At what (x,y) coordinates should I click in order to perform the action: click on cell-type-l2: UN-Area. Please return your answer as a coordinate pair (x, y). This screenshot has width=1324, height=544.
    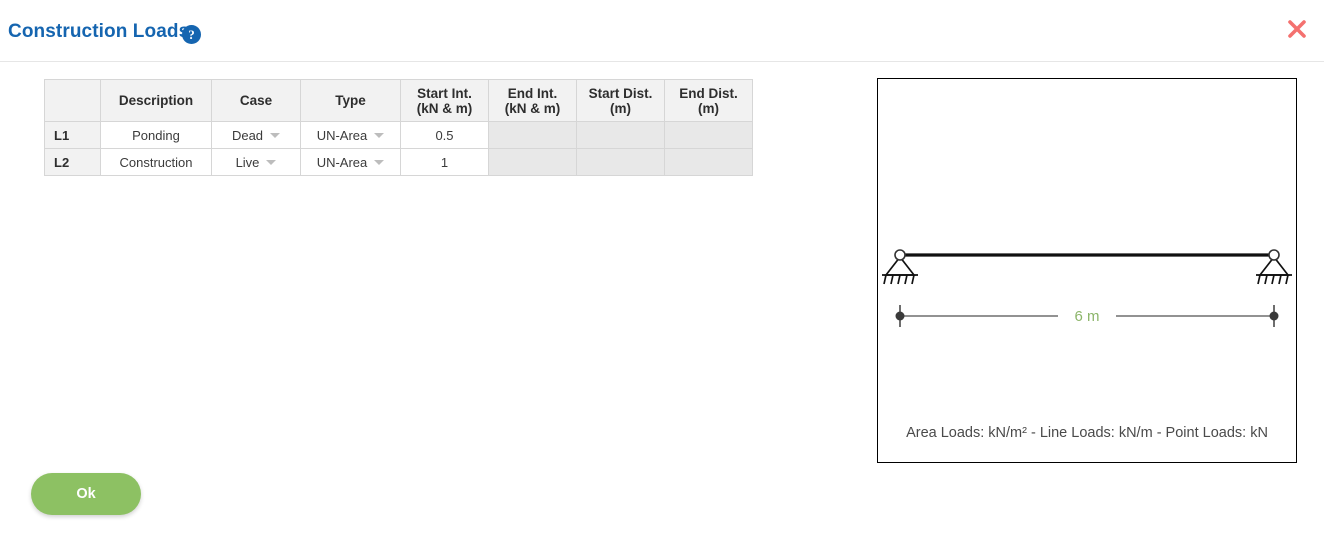
    Looking at the image, I should click on (350, 162).